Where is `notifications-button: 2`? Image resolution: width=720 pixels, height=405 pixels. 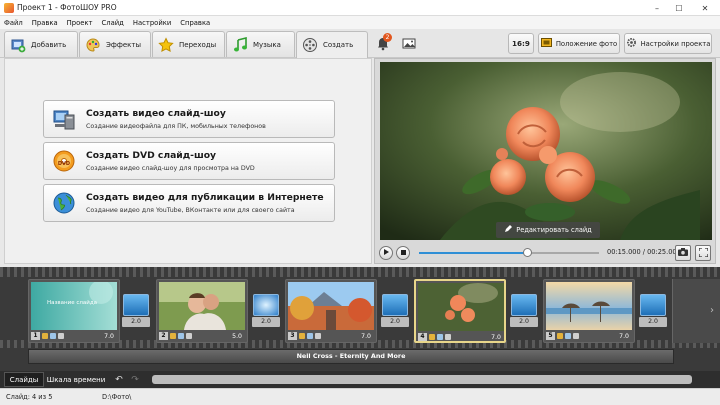 notifications-button: 2 is located at coordinates (383, 42).